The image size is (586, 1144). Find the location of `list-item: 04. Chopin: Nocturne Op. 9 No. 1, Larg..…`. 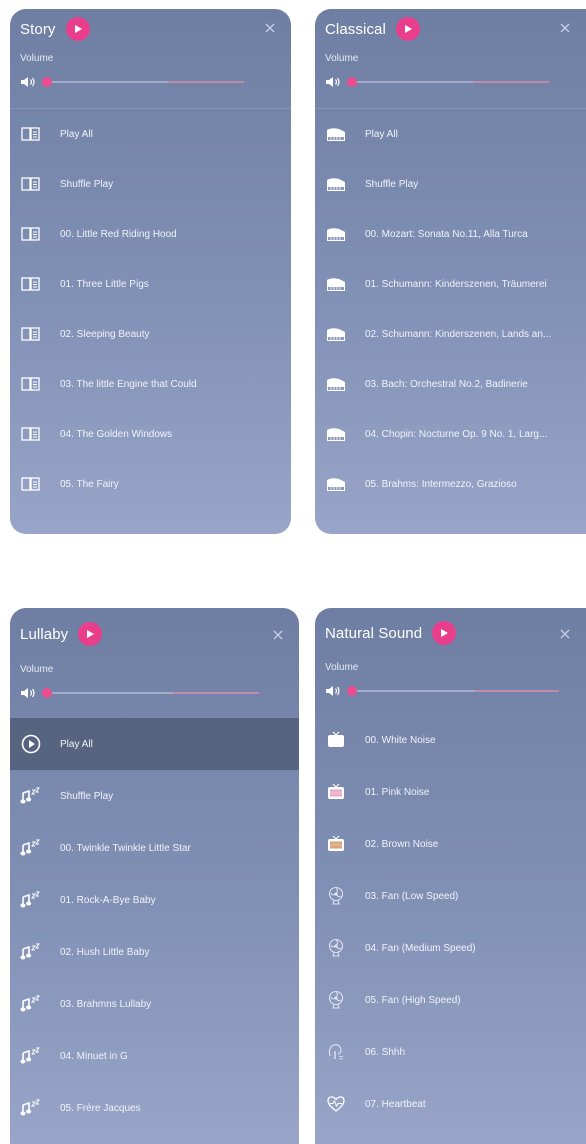

list-item: 04. Chopin: Nocturne Op. 9 No. 1, Larg..… is located at coordinates (450, 434).